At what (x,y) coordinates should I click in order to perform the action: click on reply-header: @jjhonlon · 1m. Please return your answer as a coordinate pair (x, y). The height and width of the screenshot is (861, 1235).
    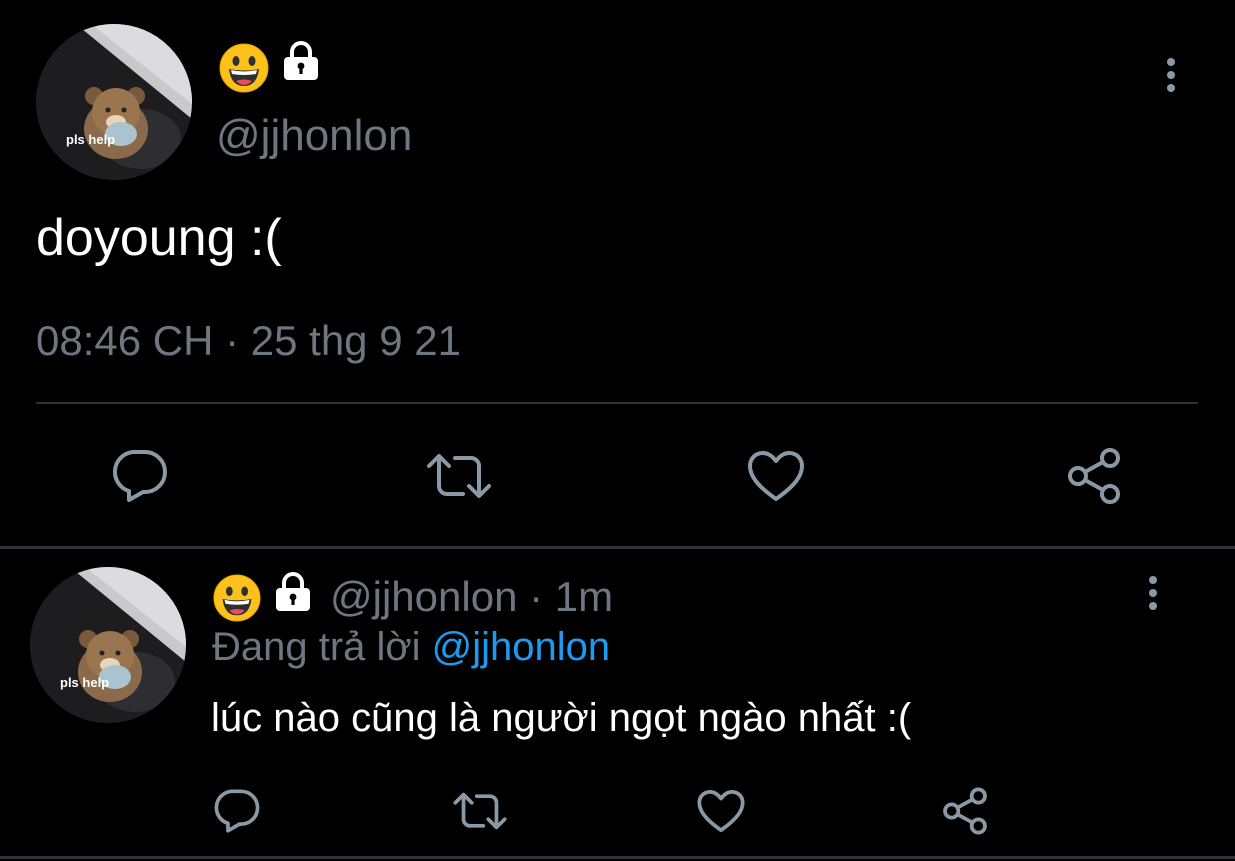
    Looking at the image, I should click on (471, 597).